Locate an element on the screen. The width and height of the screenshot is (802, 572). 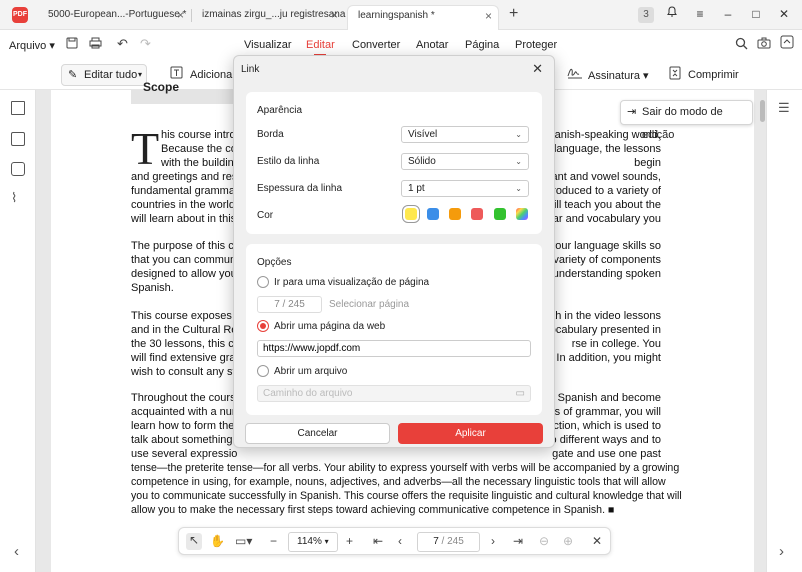
notification-bell-icon is located at coordinates (672, 14).